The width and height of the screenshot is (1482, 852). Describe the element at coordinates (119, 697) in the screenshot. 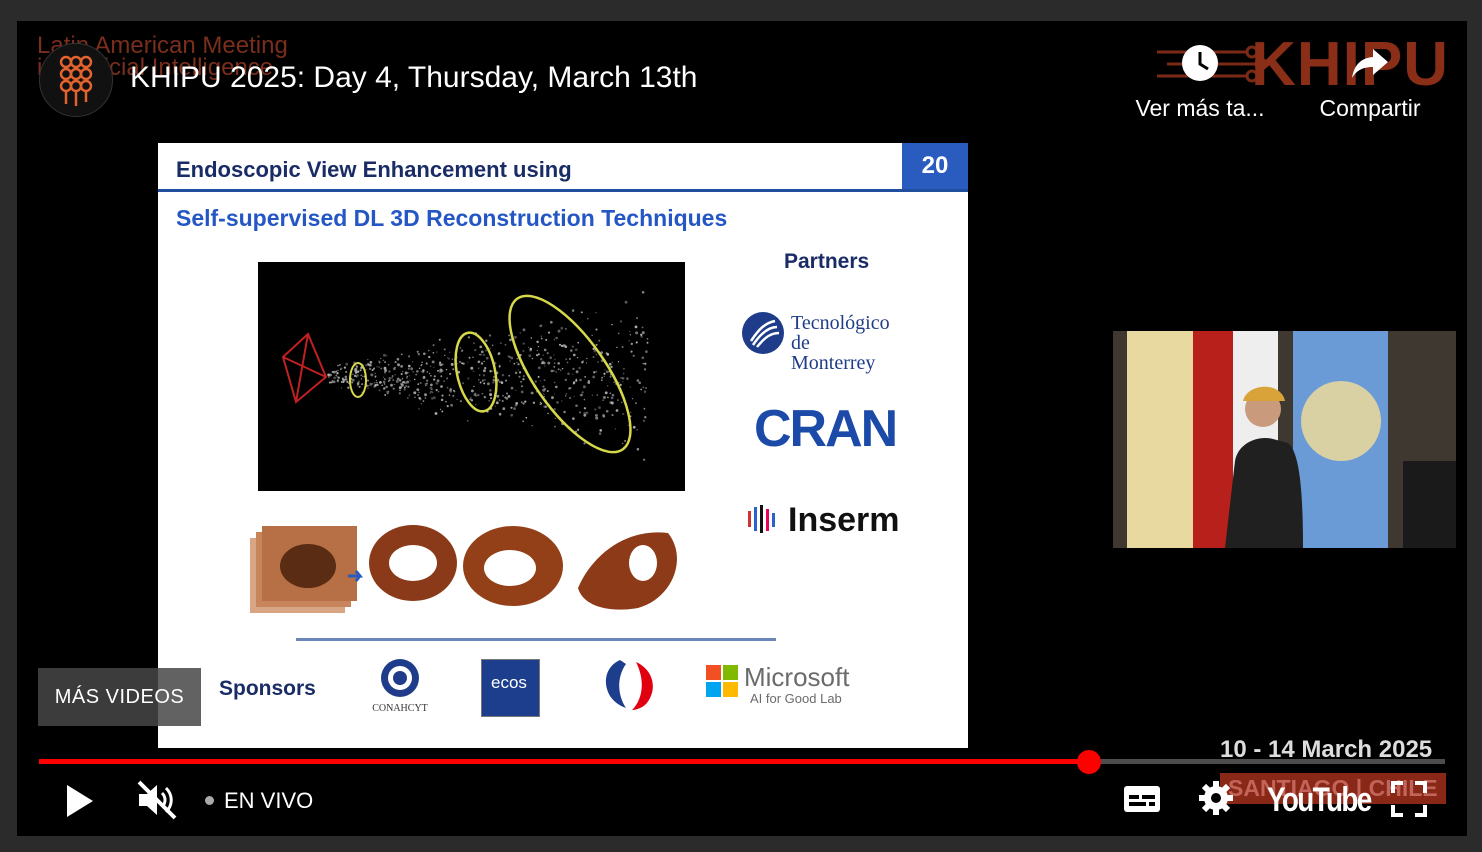

I see `more-videos-button: MÁS VIDEOS` at that location.